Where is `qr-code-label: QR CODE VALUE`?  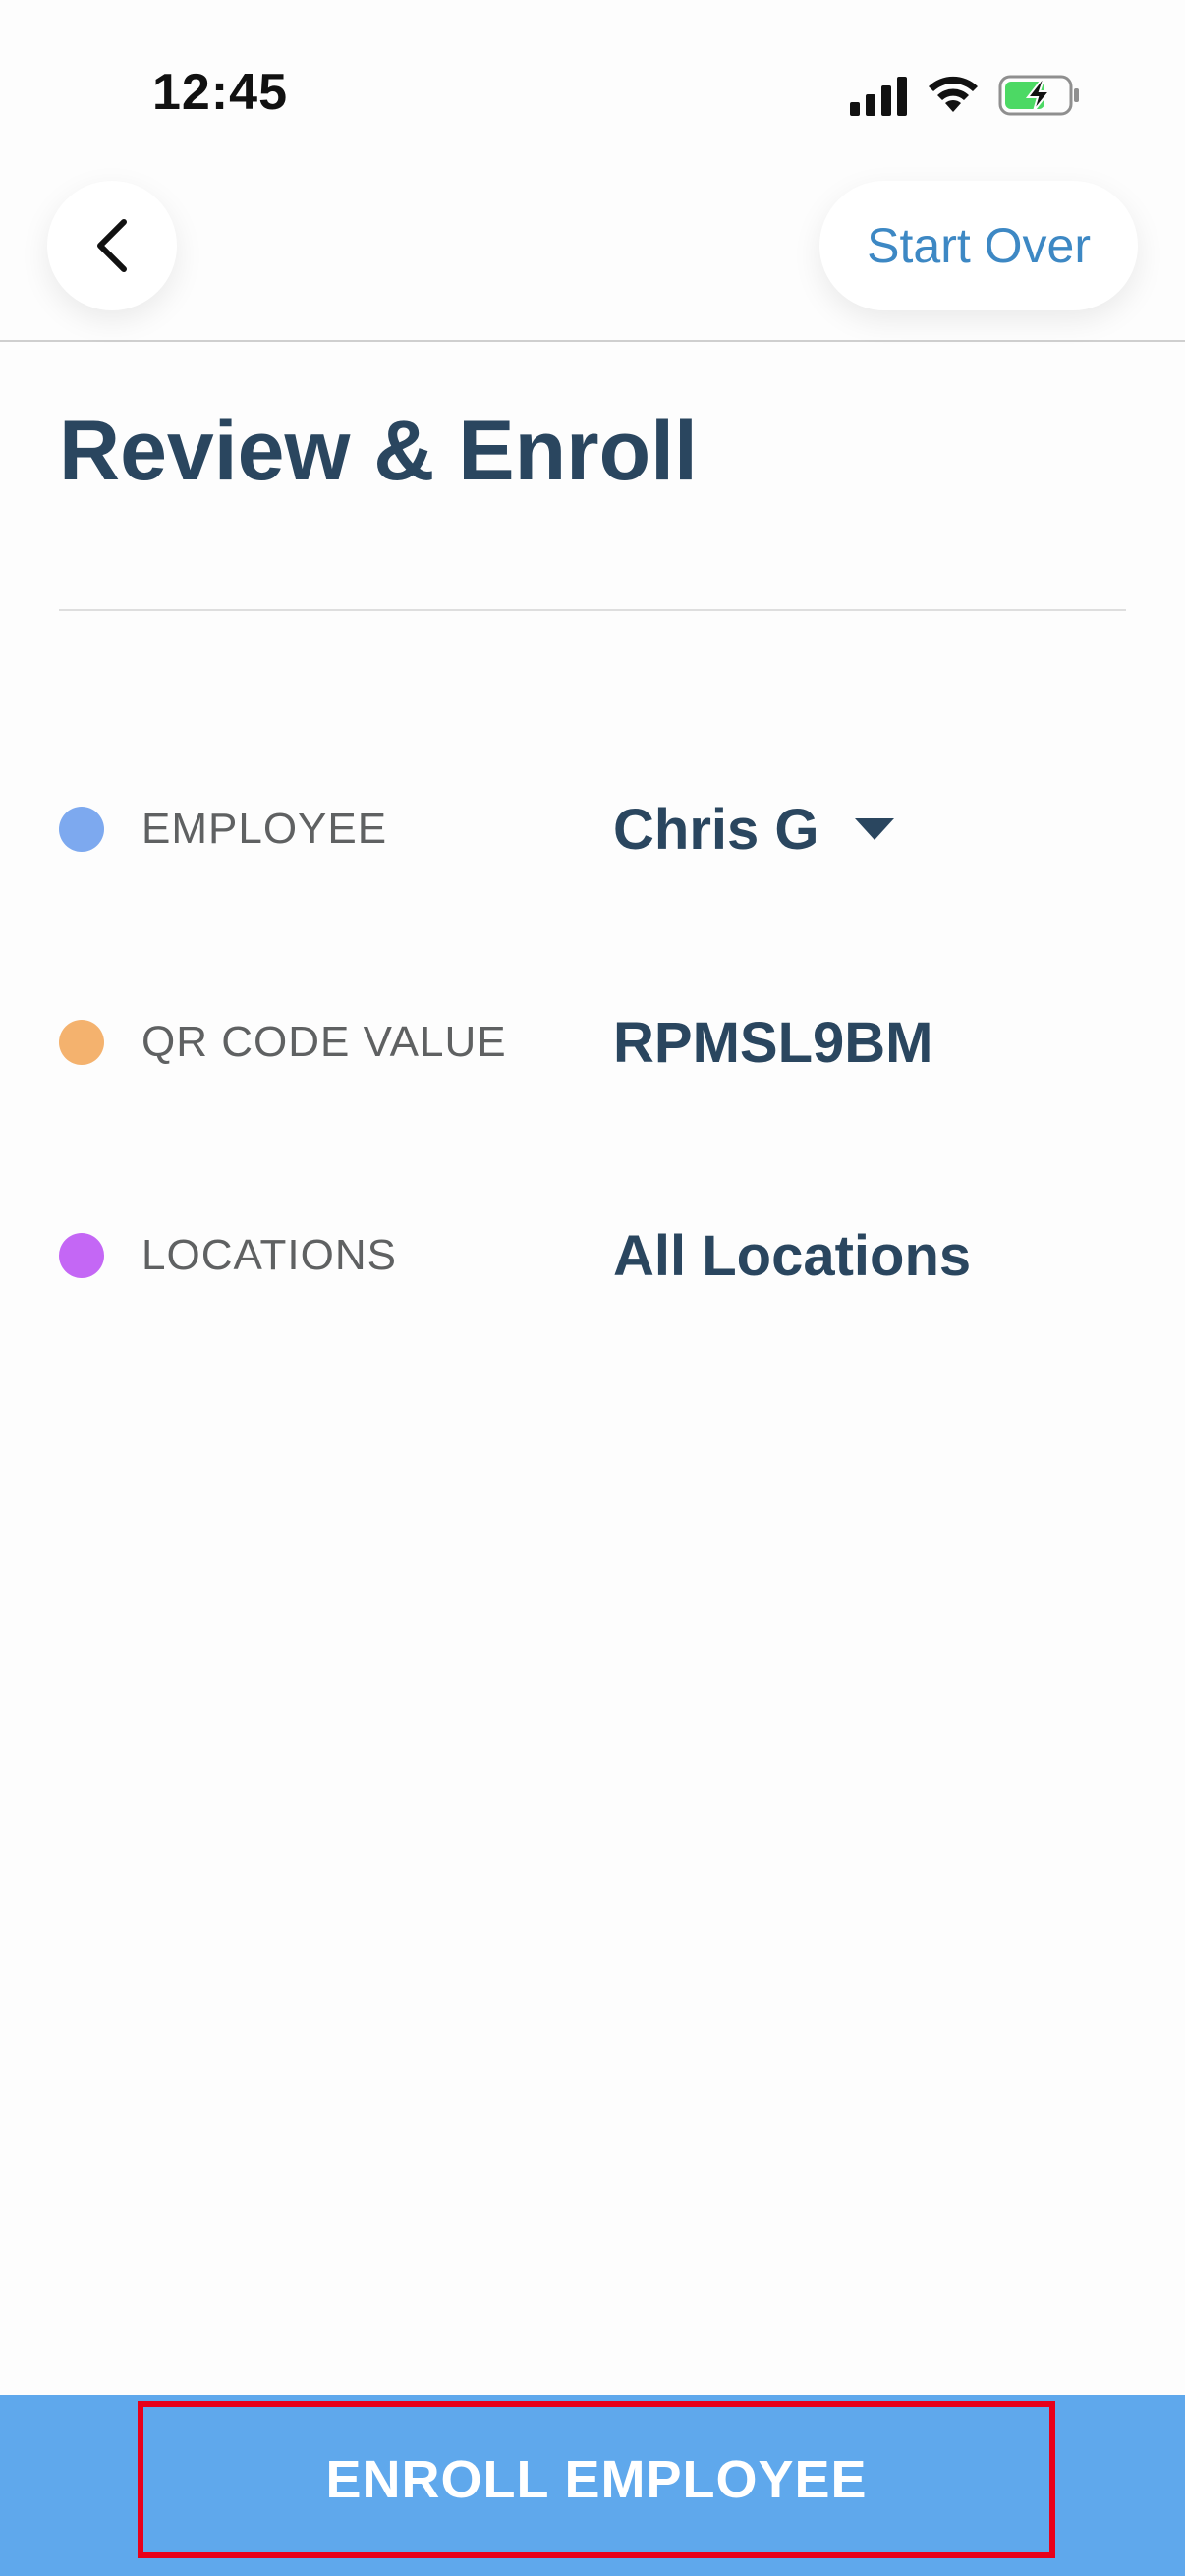
qr-code-label: QR CODE VALUE is located at coordinates (324, 1042).